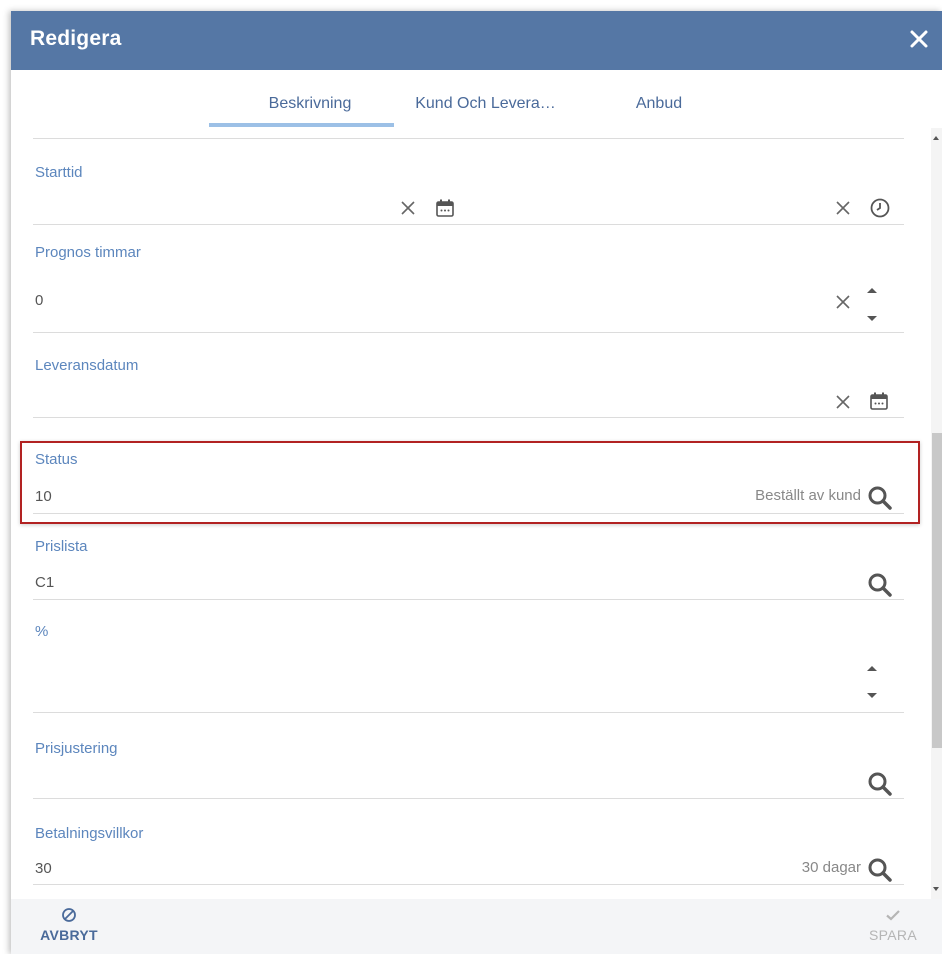  Describe the element at coordinates (59, 172) in the screenshot. I see `starttid-label: Starttid` at that location.